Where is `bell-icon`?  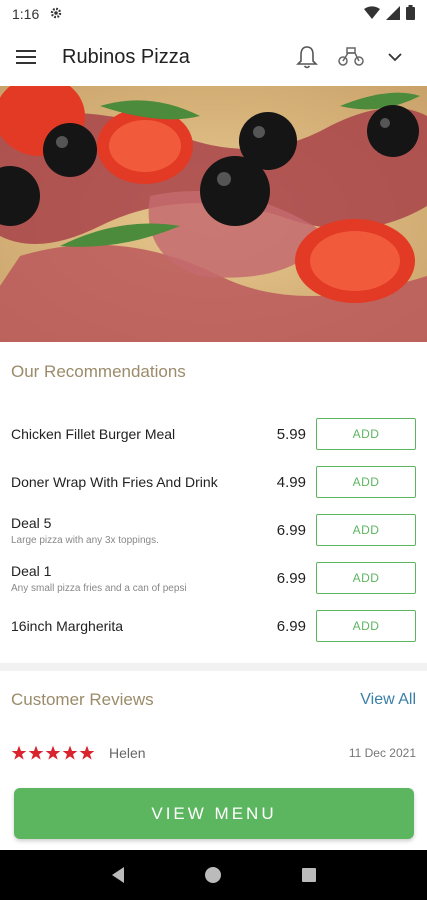
bell-icon is located at coordinates (307, 57).